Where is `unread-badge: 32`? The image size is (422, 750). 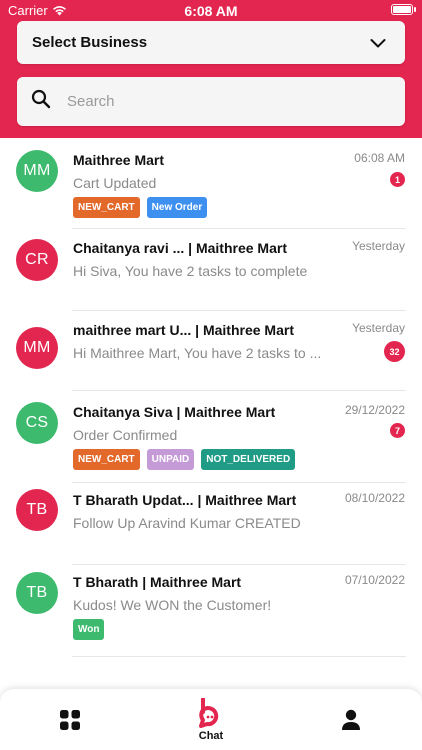 unread-badge: 32 is located at coordinates (394, 351).